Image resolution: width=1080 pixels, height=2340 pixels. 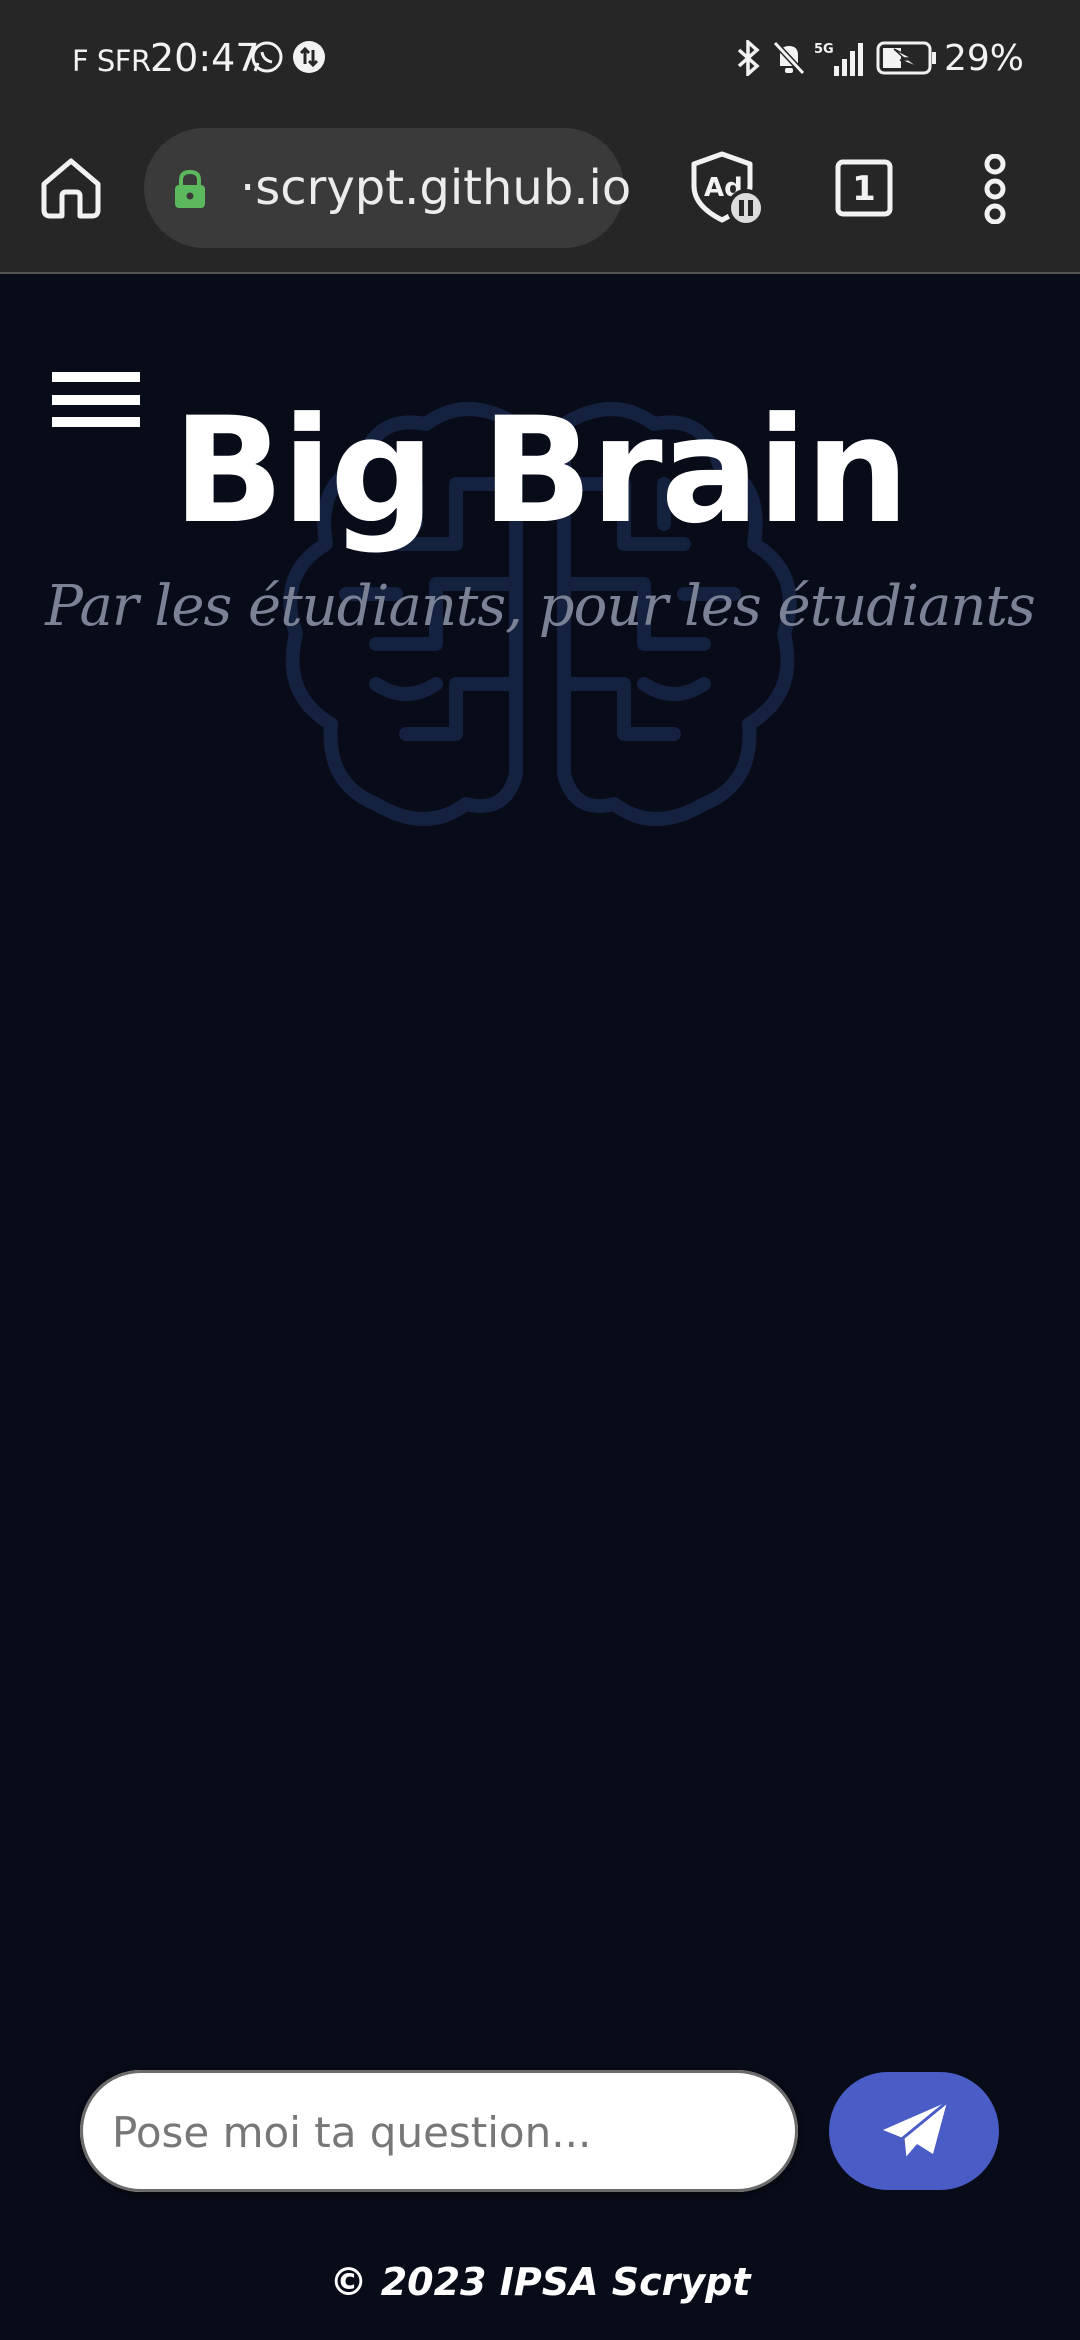 I want to click on tabs-button: 1, so click(x=865, y=189).